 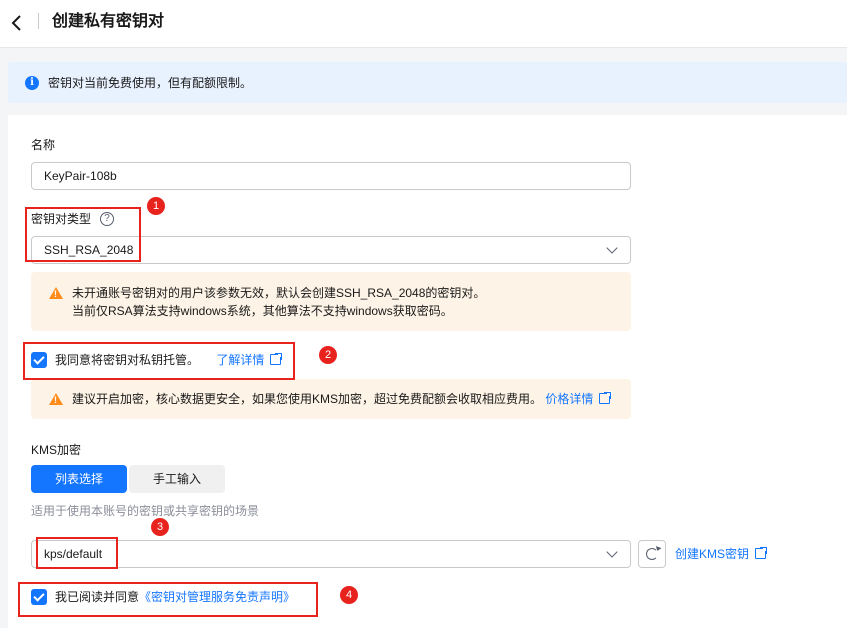 What do you see at coordinates (569, 399) in the screenshot?
I see `price-details-text: 价格详情` at bounding box center [569, 399].